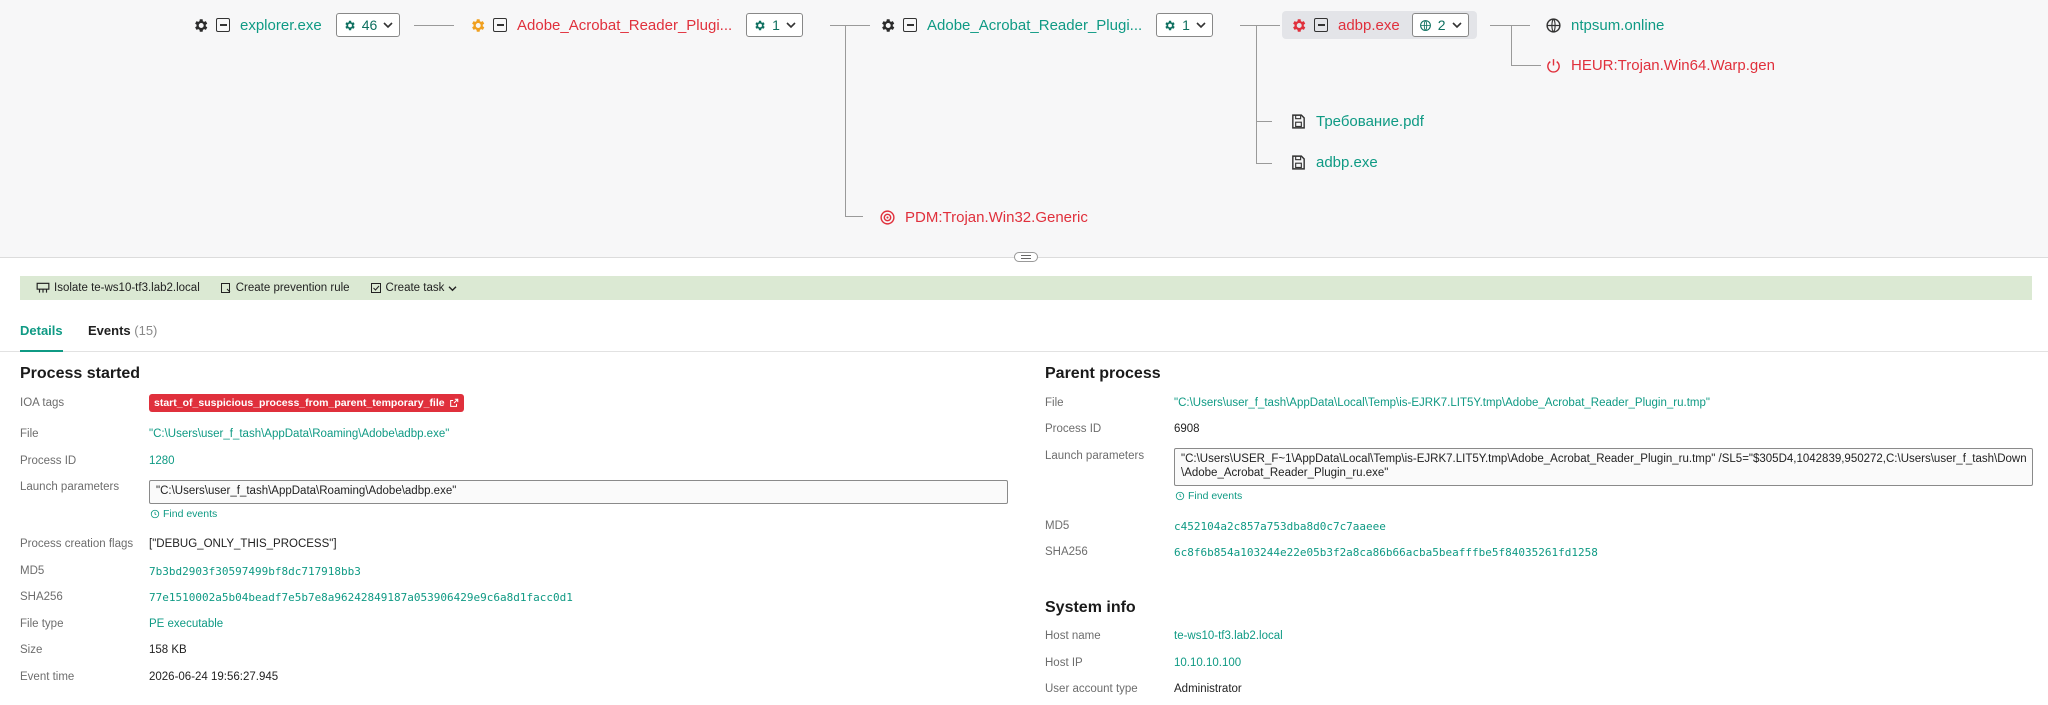  Describe the element at coordinates (41, 337) in the screenshot. I see `tab-details: Details` at that location.